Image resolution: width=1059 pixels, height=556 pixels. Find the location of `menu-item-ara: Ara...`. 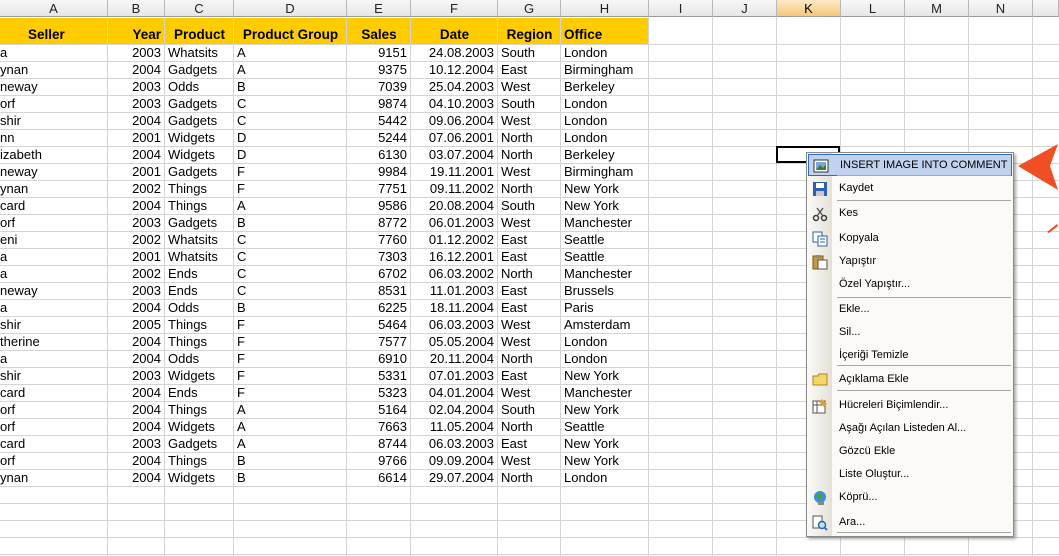

menu-item-ara: Ara... is located at coordinates (910, 523).